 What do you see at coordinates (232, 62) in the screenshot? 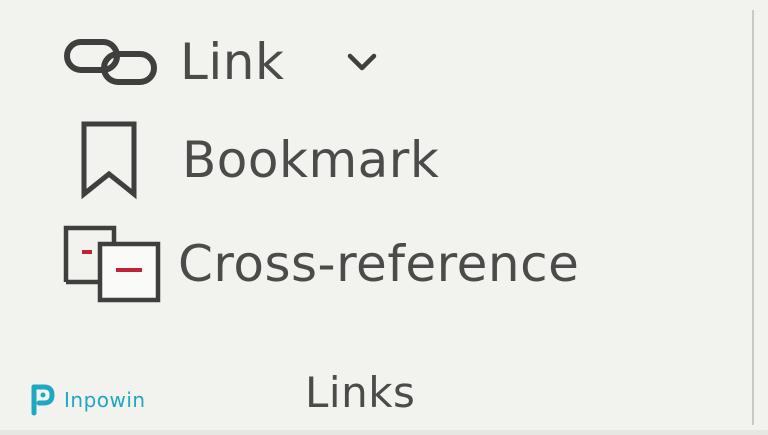
I see `link-label: Link` at bounding box center [232, 62].